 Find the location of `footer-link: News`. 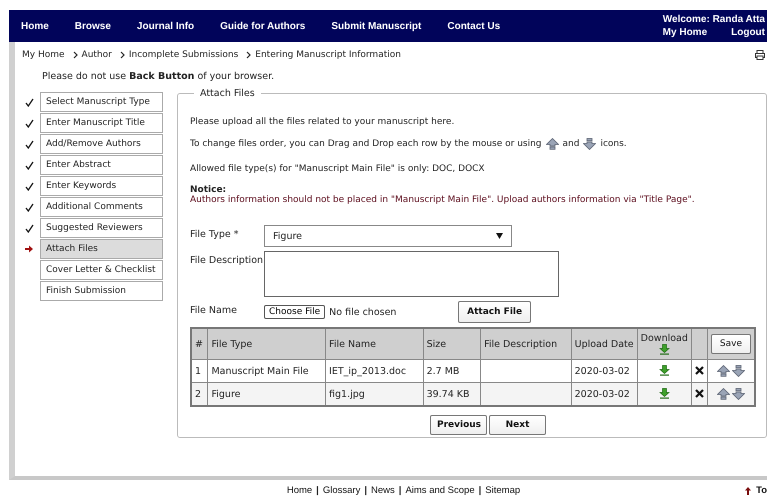

footer-link: News is located at coordinates (383, 490).